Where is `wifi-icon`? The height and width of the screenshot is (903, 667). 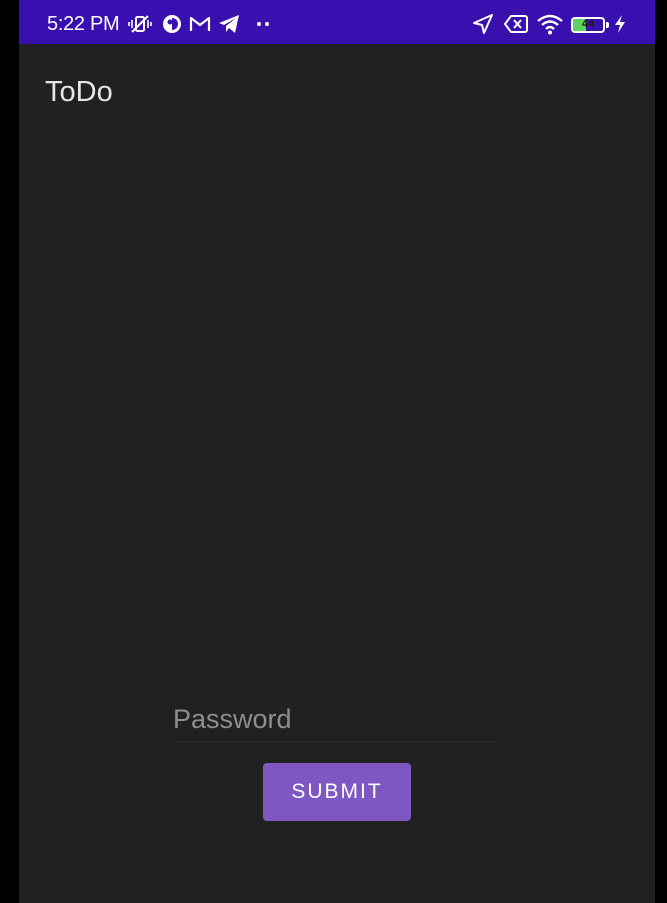
wifi-icon is located at coordinates (550, 24).